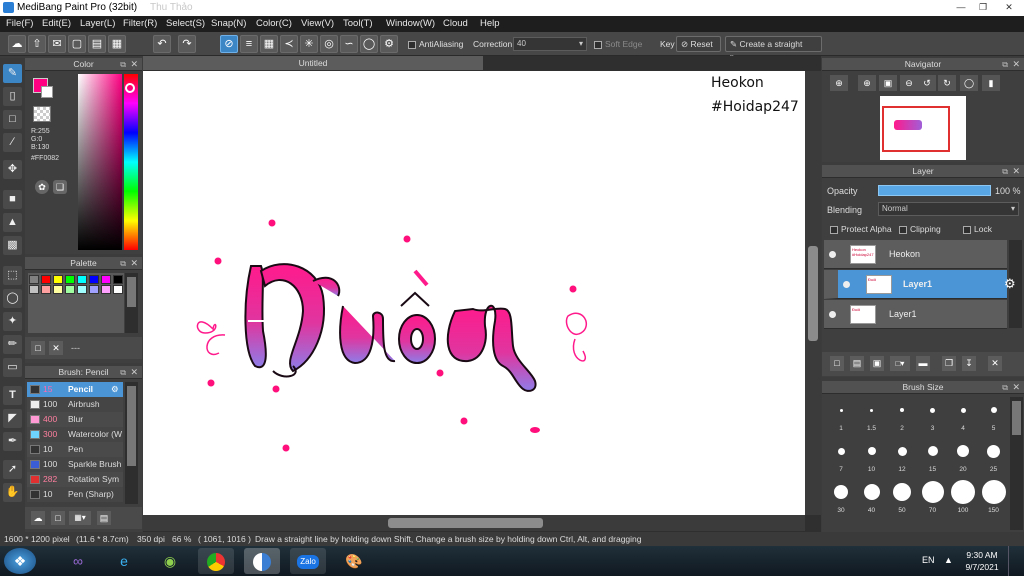  What do you see at coordinates (42, 114) in the screenshot?
I see `transparent-color-swatch` at bounding box center [42, 114].